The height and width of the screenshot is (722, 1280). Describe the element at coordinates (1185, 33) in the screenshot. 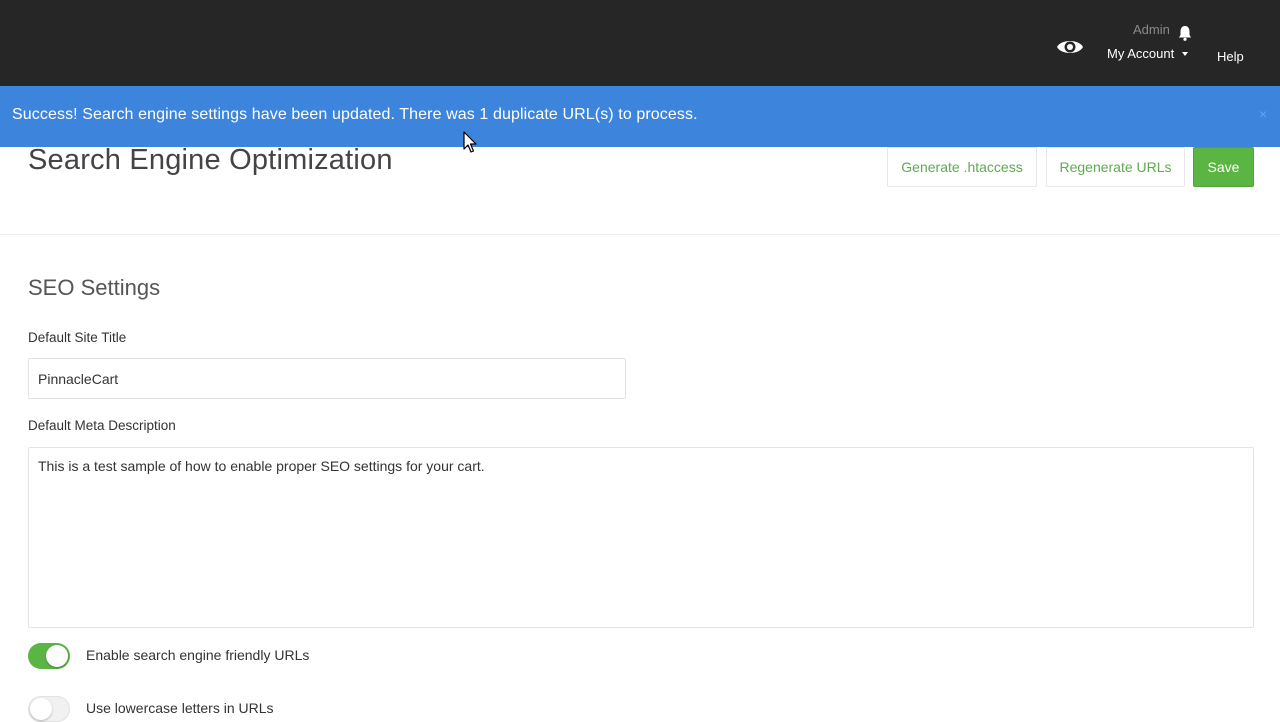

I see `bell-icon` at that location.